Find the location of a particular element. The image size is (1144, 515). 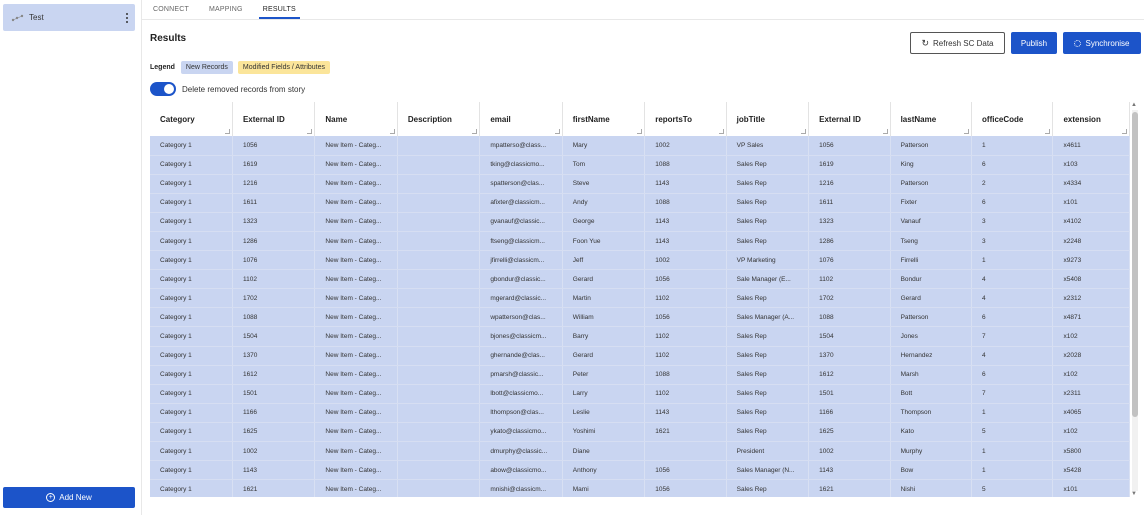

column-header: Name is located at coordinates (356, 119).